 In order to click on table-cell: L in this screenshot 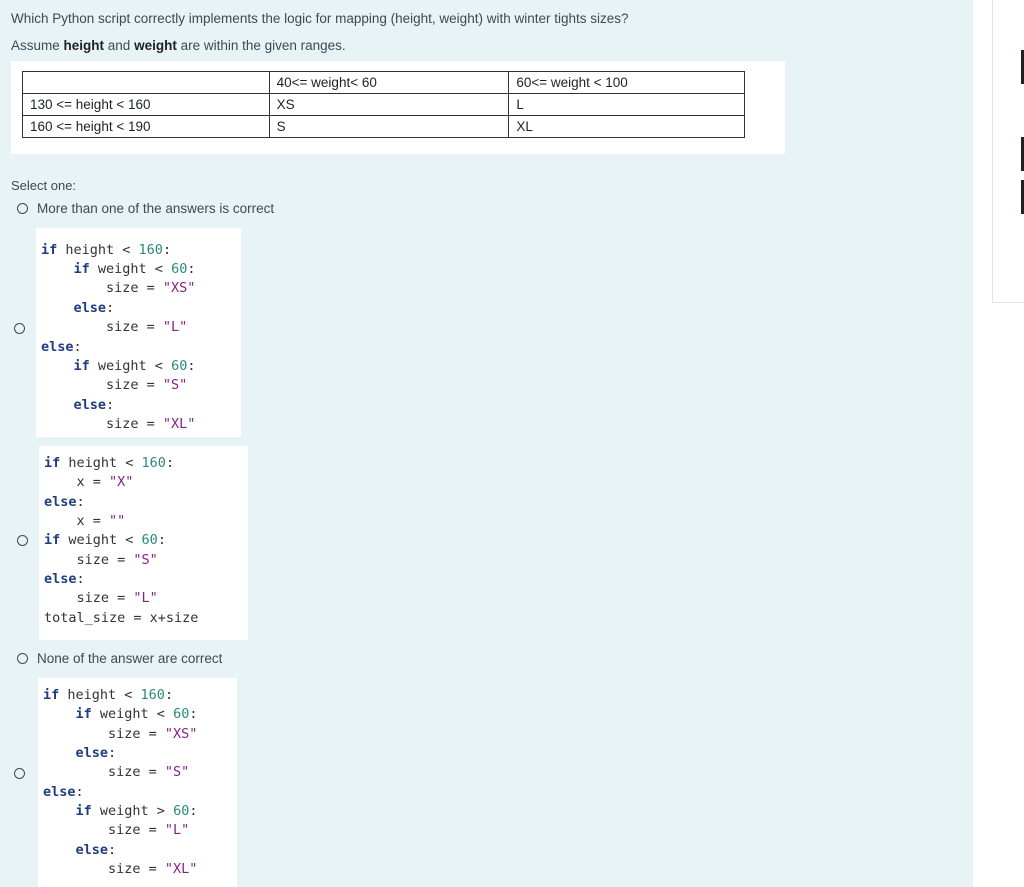, I will do `click(626, 104)`.